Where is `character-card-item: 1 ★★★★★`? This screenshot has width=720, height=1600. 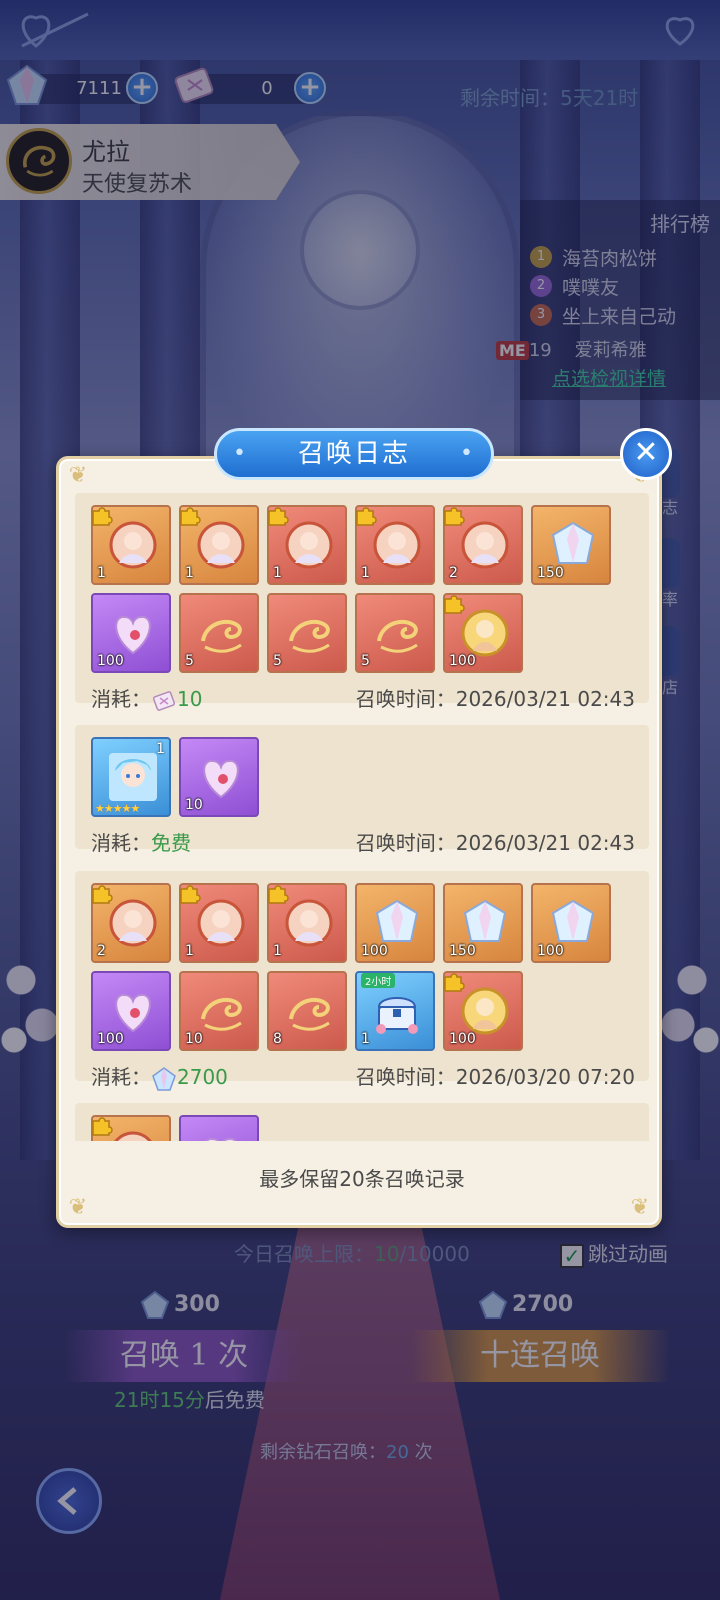
character-card-item: 1 ★★★★★ is located at coordinates (131, 777).